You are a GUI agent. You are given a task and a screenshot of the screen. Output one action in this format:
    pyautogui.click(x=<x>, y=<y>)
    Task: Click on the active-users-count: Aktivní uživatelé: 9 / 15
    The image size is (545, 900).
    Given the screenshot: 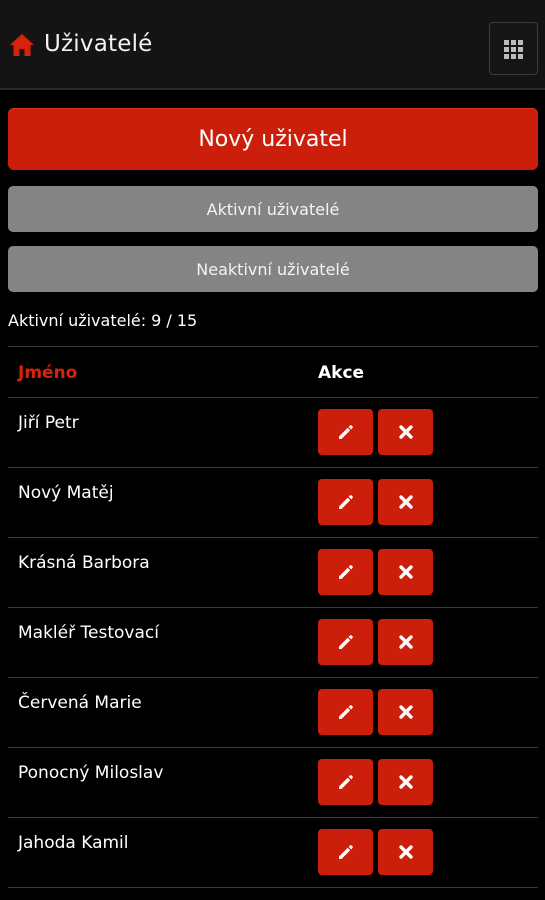 What is the action you would take?
    pyautogui.click(x=102, y=320)
    